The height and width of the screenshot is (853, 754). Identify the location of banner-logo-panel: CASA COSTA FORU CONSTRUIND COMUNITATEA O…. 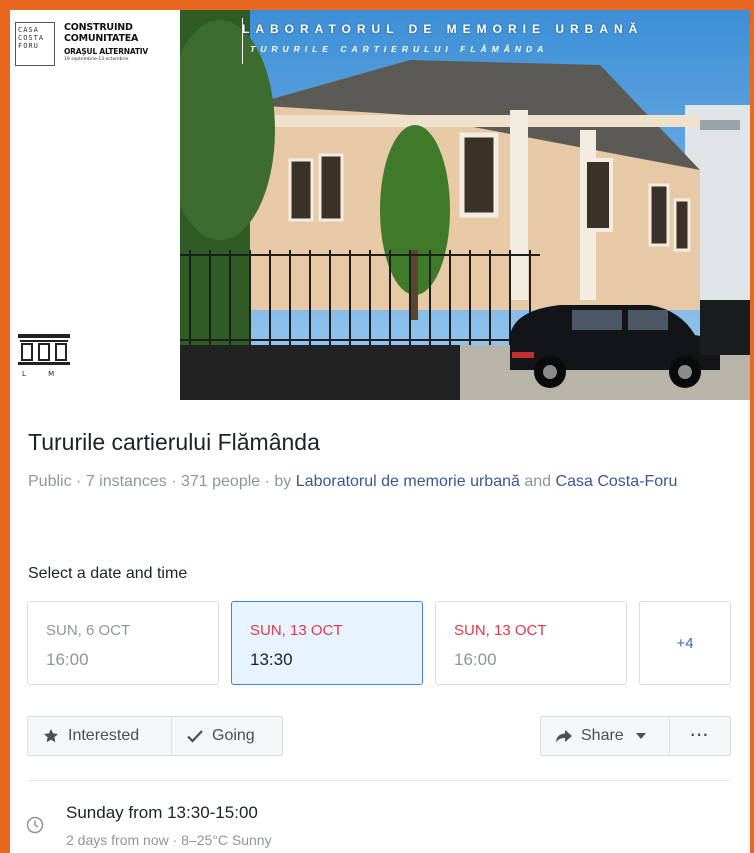
(95, 205).